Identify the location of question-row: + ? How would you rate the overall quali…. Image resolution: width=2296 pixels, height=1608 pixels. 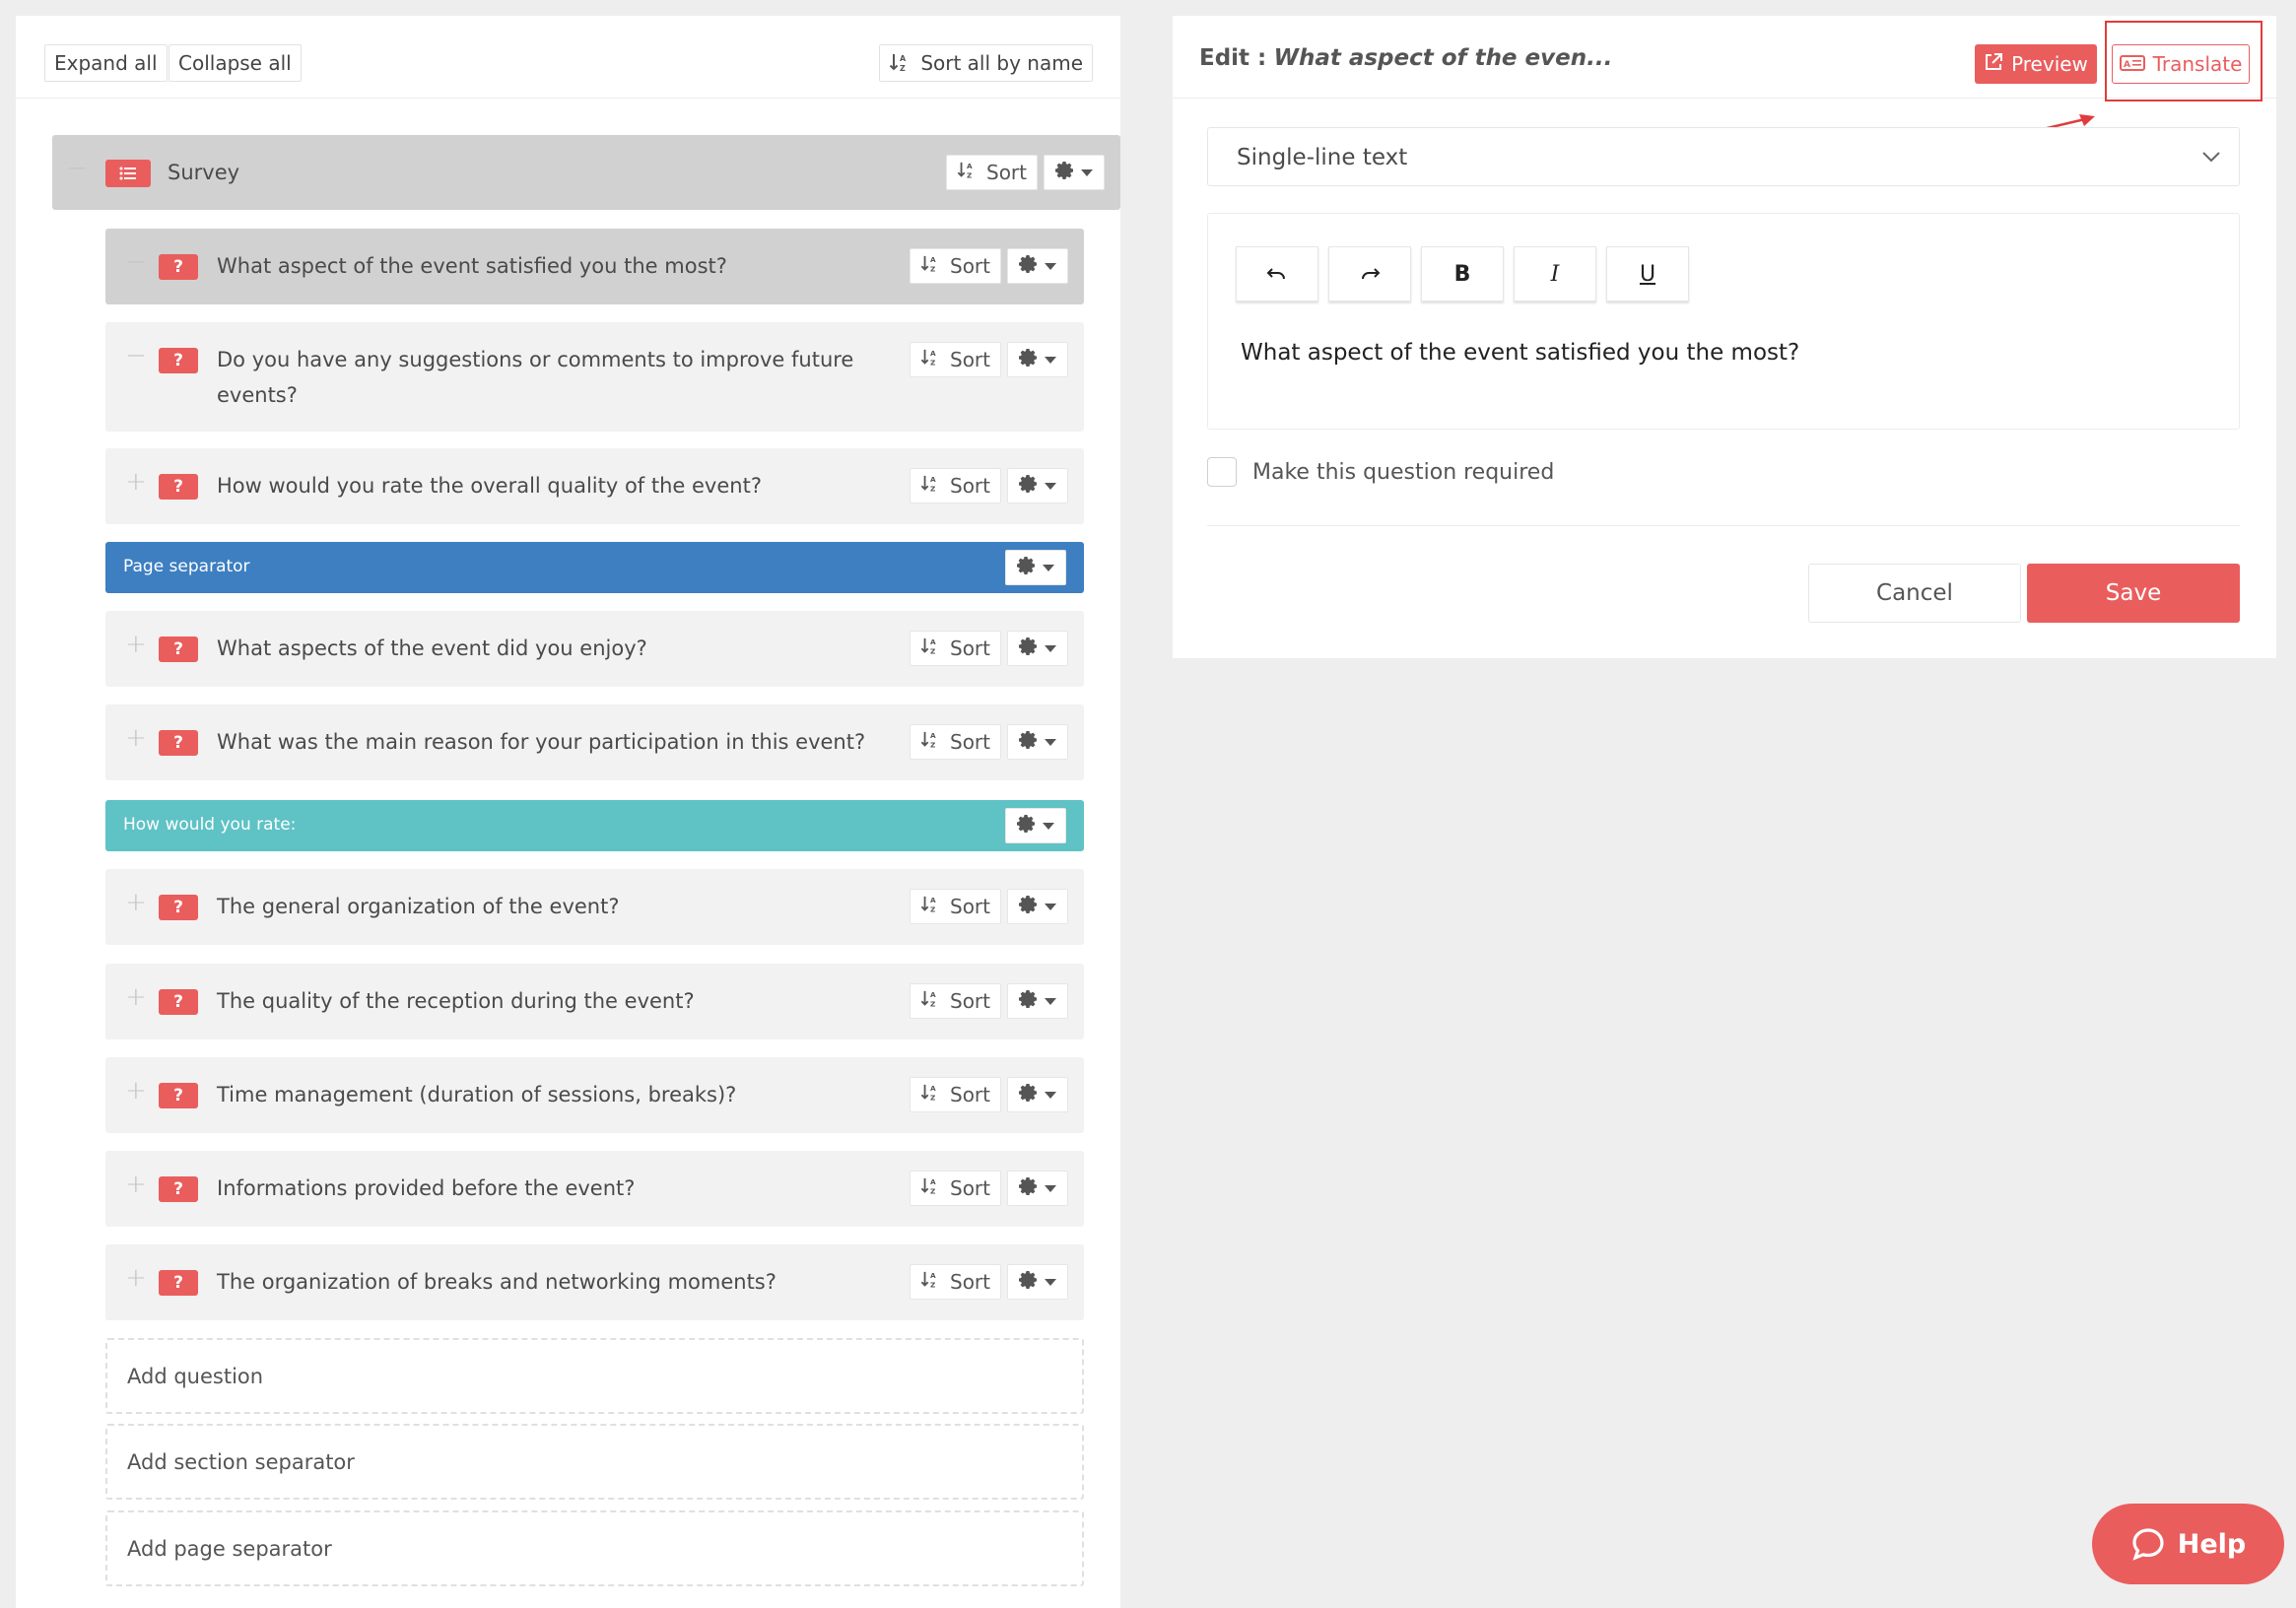
(594, 486).